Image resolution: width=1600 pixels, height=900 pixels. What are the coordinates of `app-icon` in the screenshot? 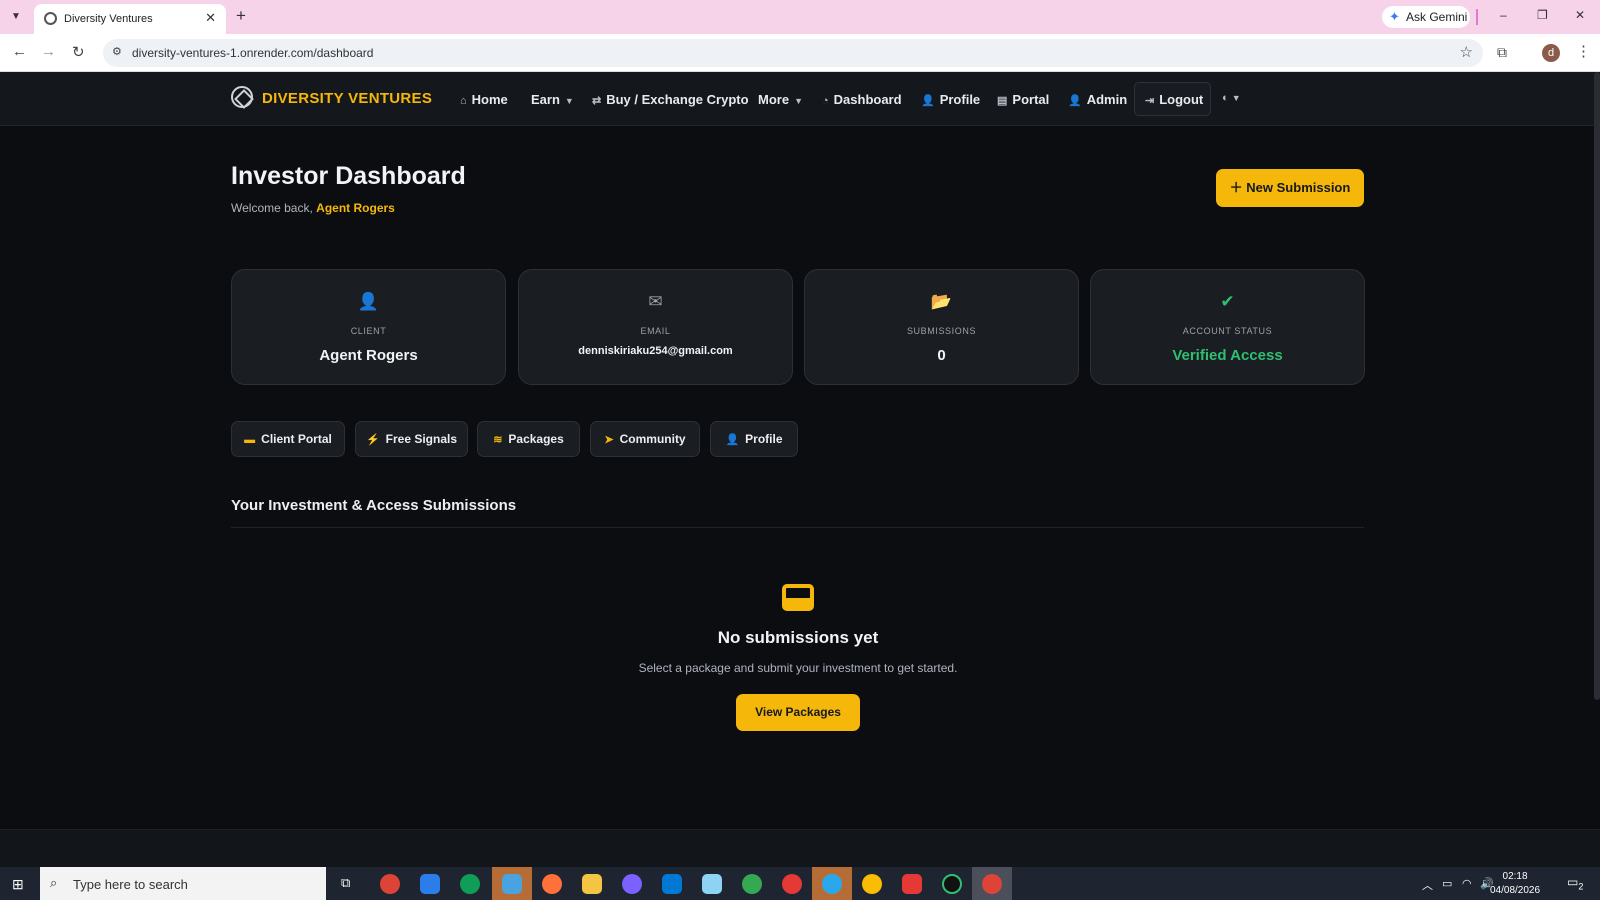 It's located at (952, 884).